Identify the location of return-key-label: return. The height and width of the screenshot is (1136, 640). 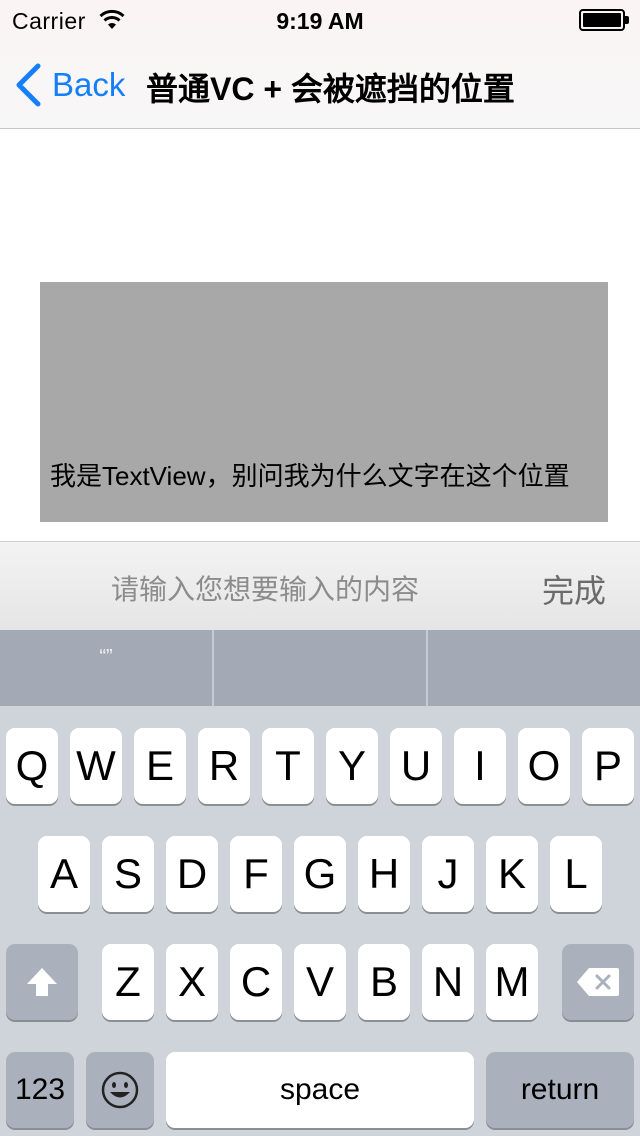
(560, 1089).